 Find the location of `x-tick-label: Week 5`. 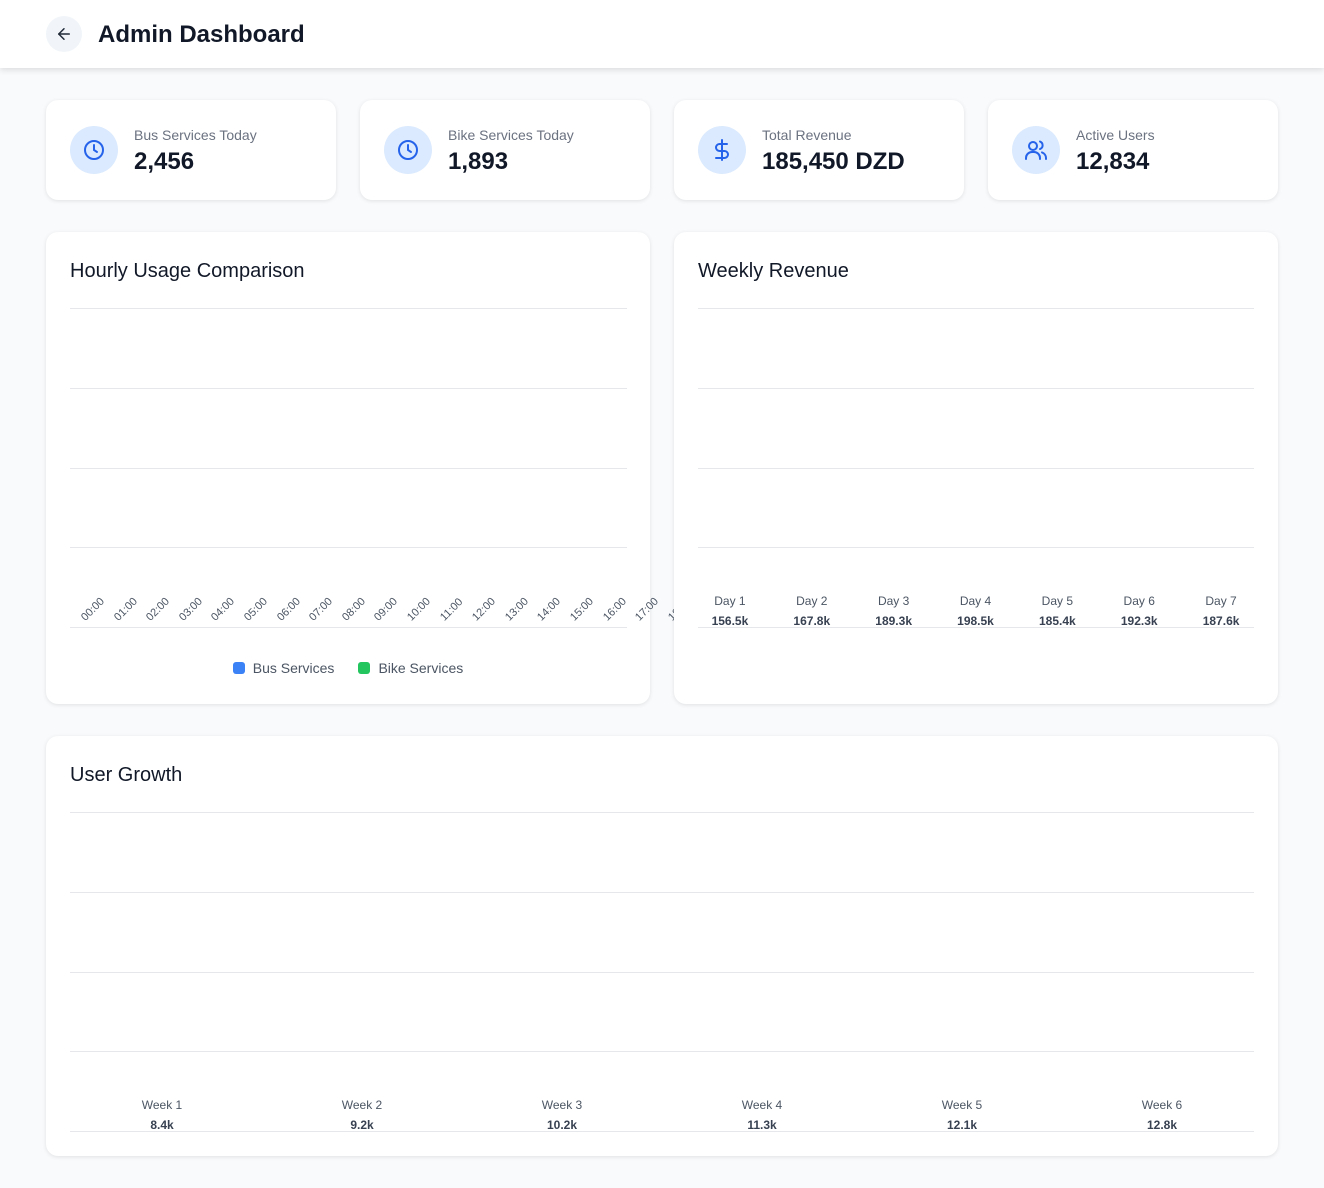

x-tick-label: Week 5 is located at coordinates (962, 1105).